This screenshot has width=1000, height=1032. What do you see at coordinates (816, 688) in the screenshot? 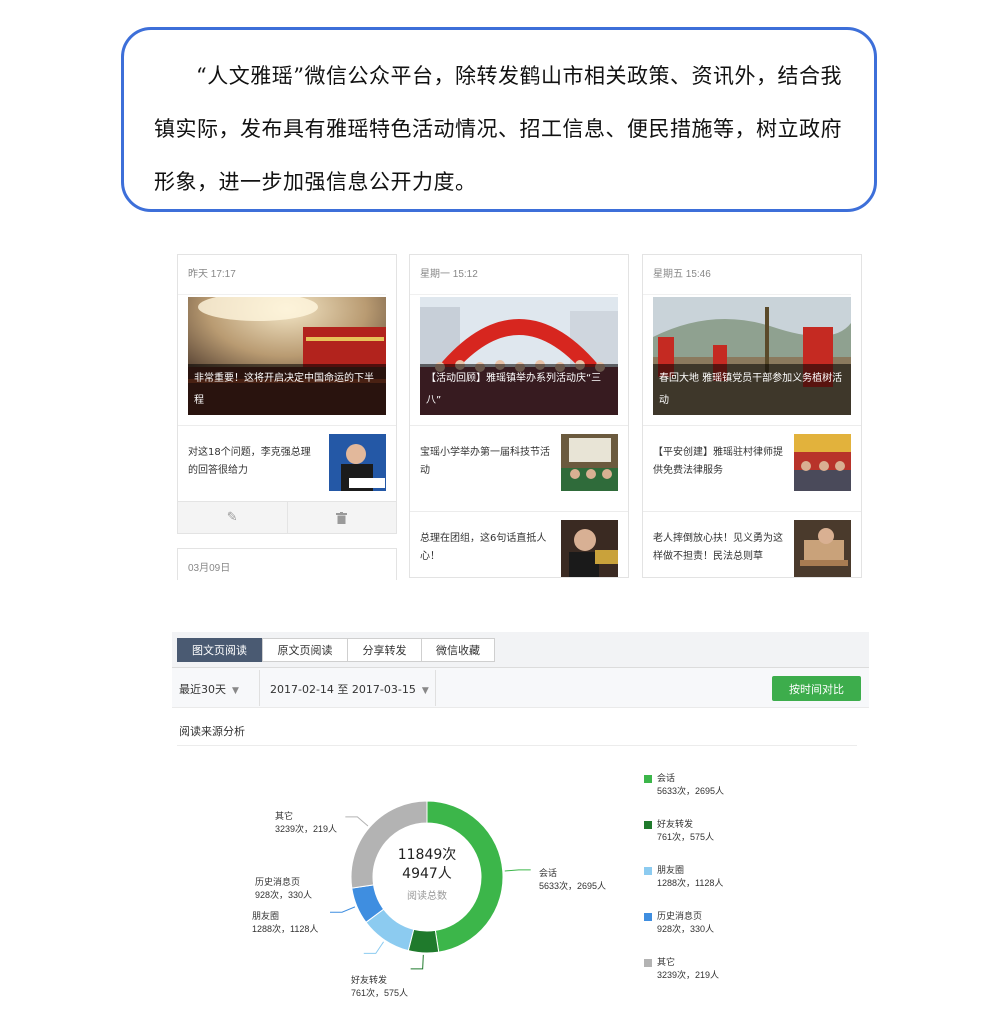
I see `compare-by-time-button: 按时间对比` at bounding box center [816, 688].